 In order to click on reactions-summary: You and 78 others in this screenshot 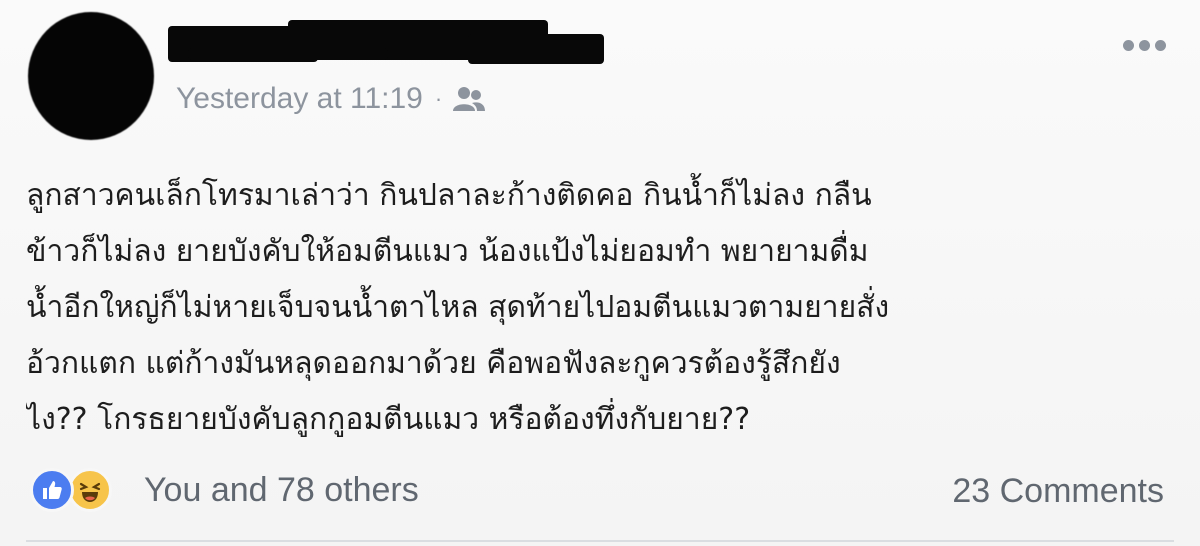, I will do `click(224, 490)`.